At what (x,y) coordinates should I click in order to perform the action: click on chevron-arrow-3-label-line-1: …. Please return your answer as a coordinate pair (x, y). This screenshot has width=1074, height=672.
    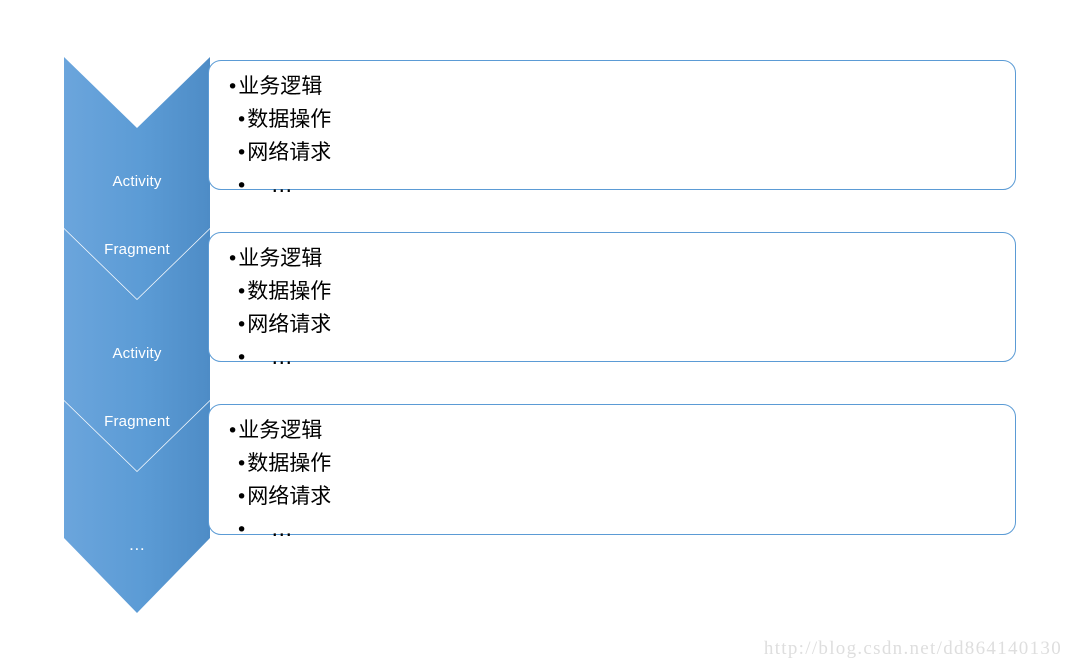
    Looking at the image, I should click on (137, 544).